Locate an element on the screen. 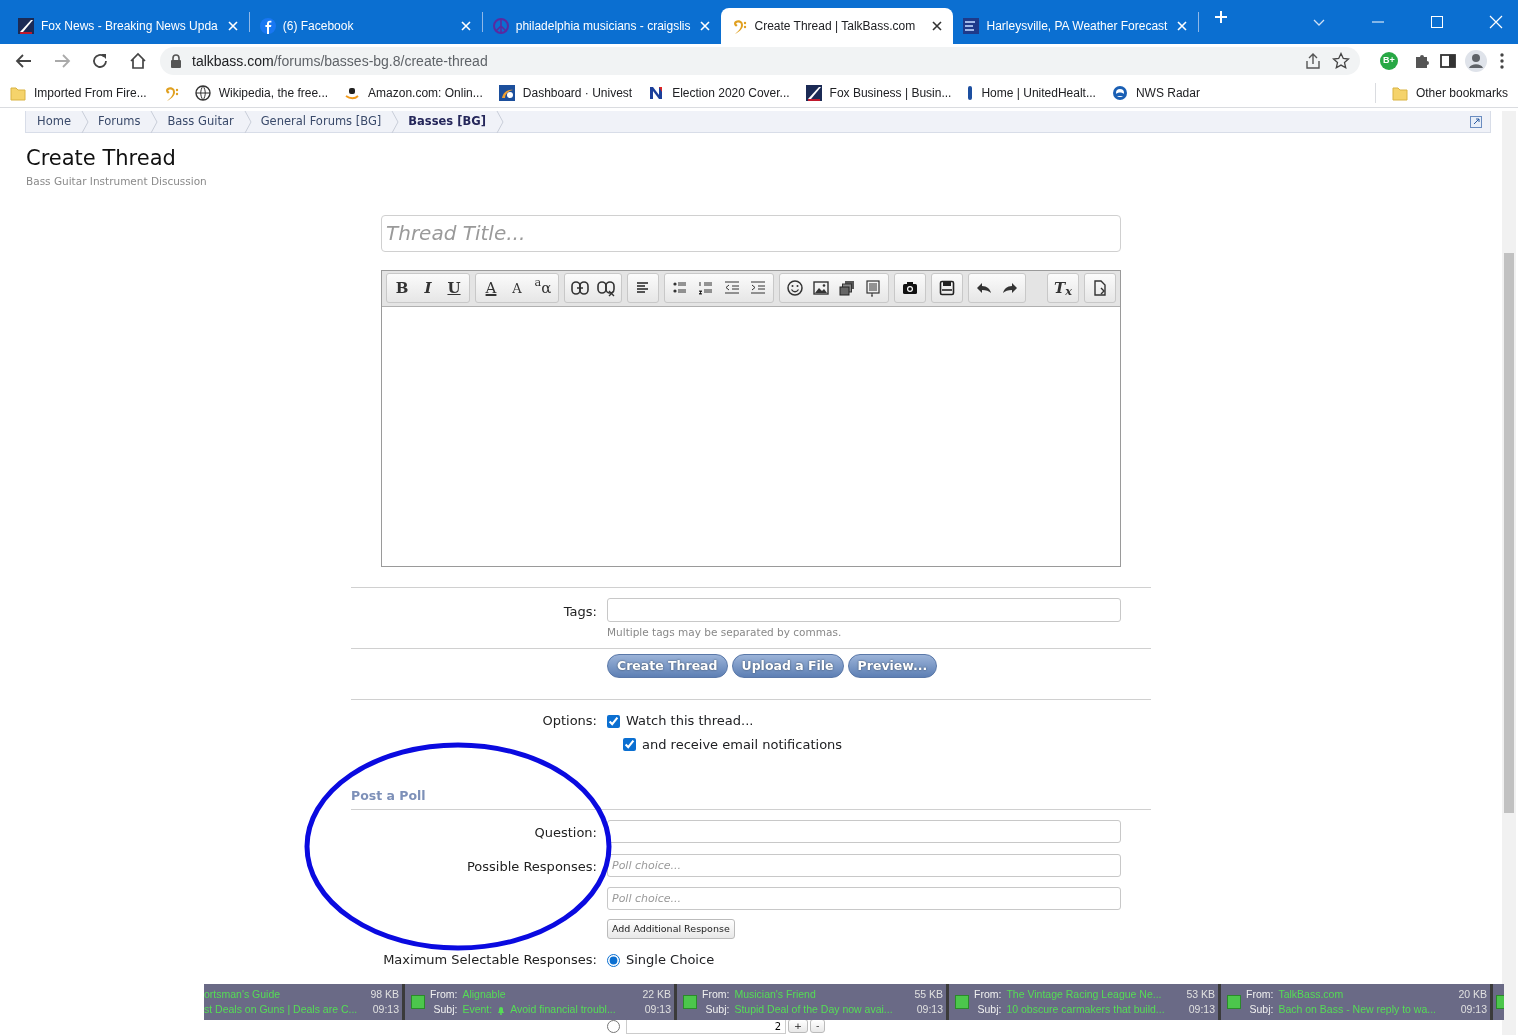 This screenshot has width=1518, height=1035. notification-card: ortsman's Guide st Deals on Guns | Deals are C... 98 KB 09:13 is located at coordinates (303, 1002).